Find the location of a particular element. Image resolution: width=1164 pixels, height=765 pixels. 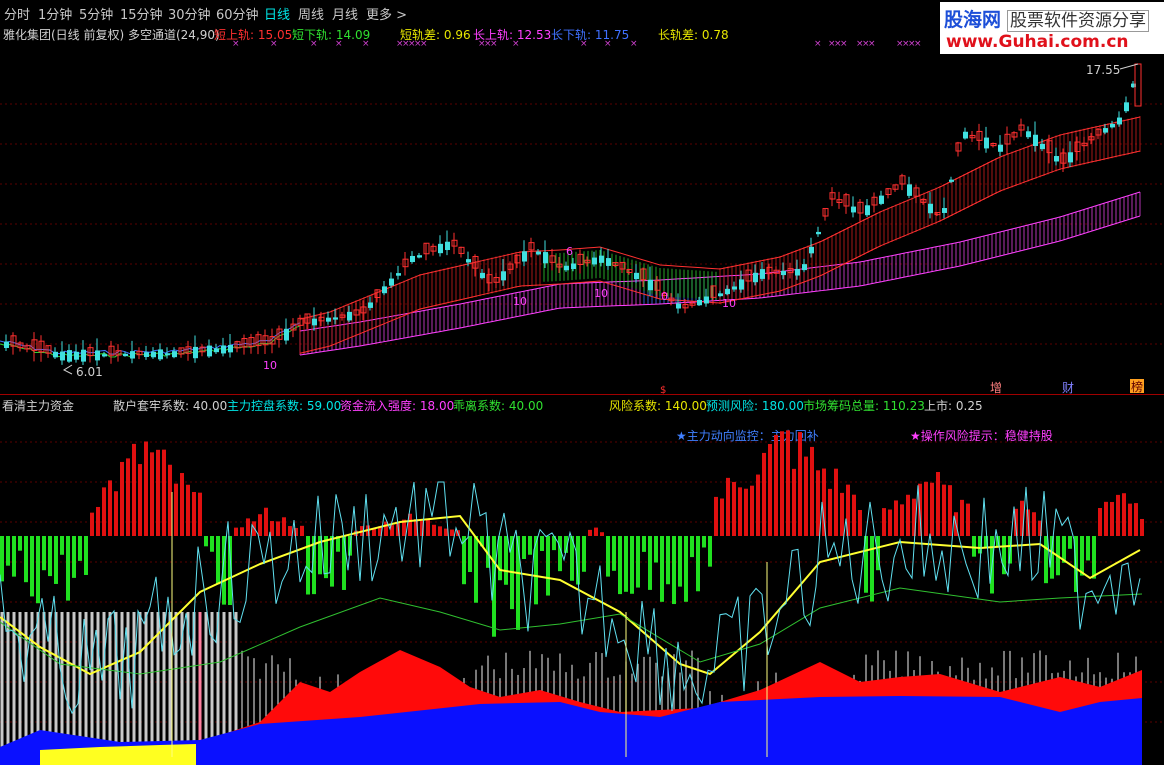

tab-30min: 30分钟 is located at coordinates (189, 13).